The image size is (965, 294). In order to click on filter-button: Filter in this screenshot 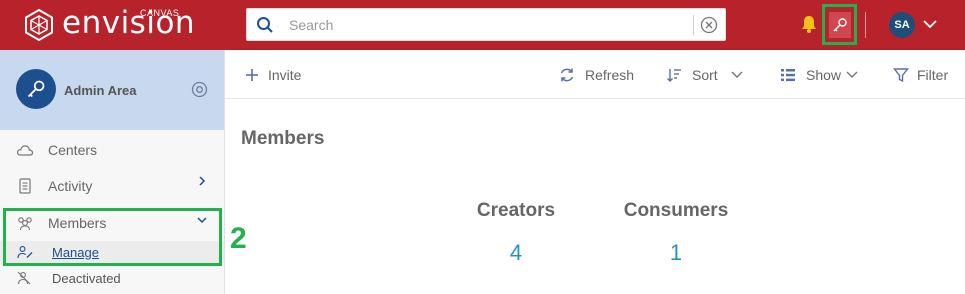, I will do `click(920, 75)`.